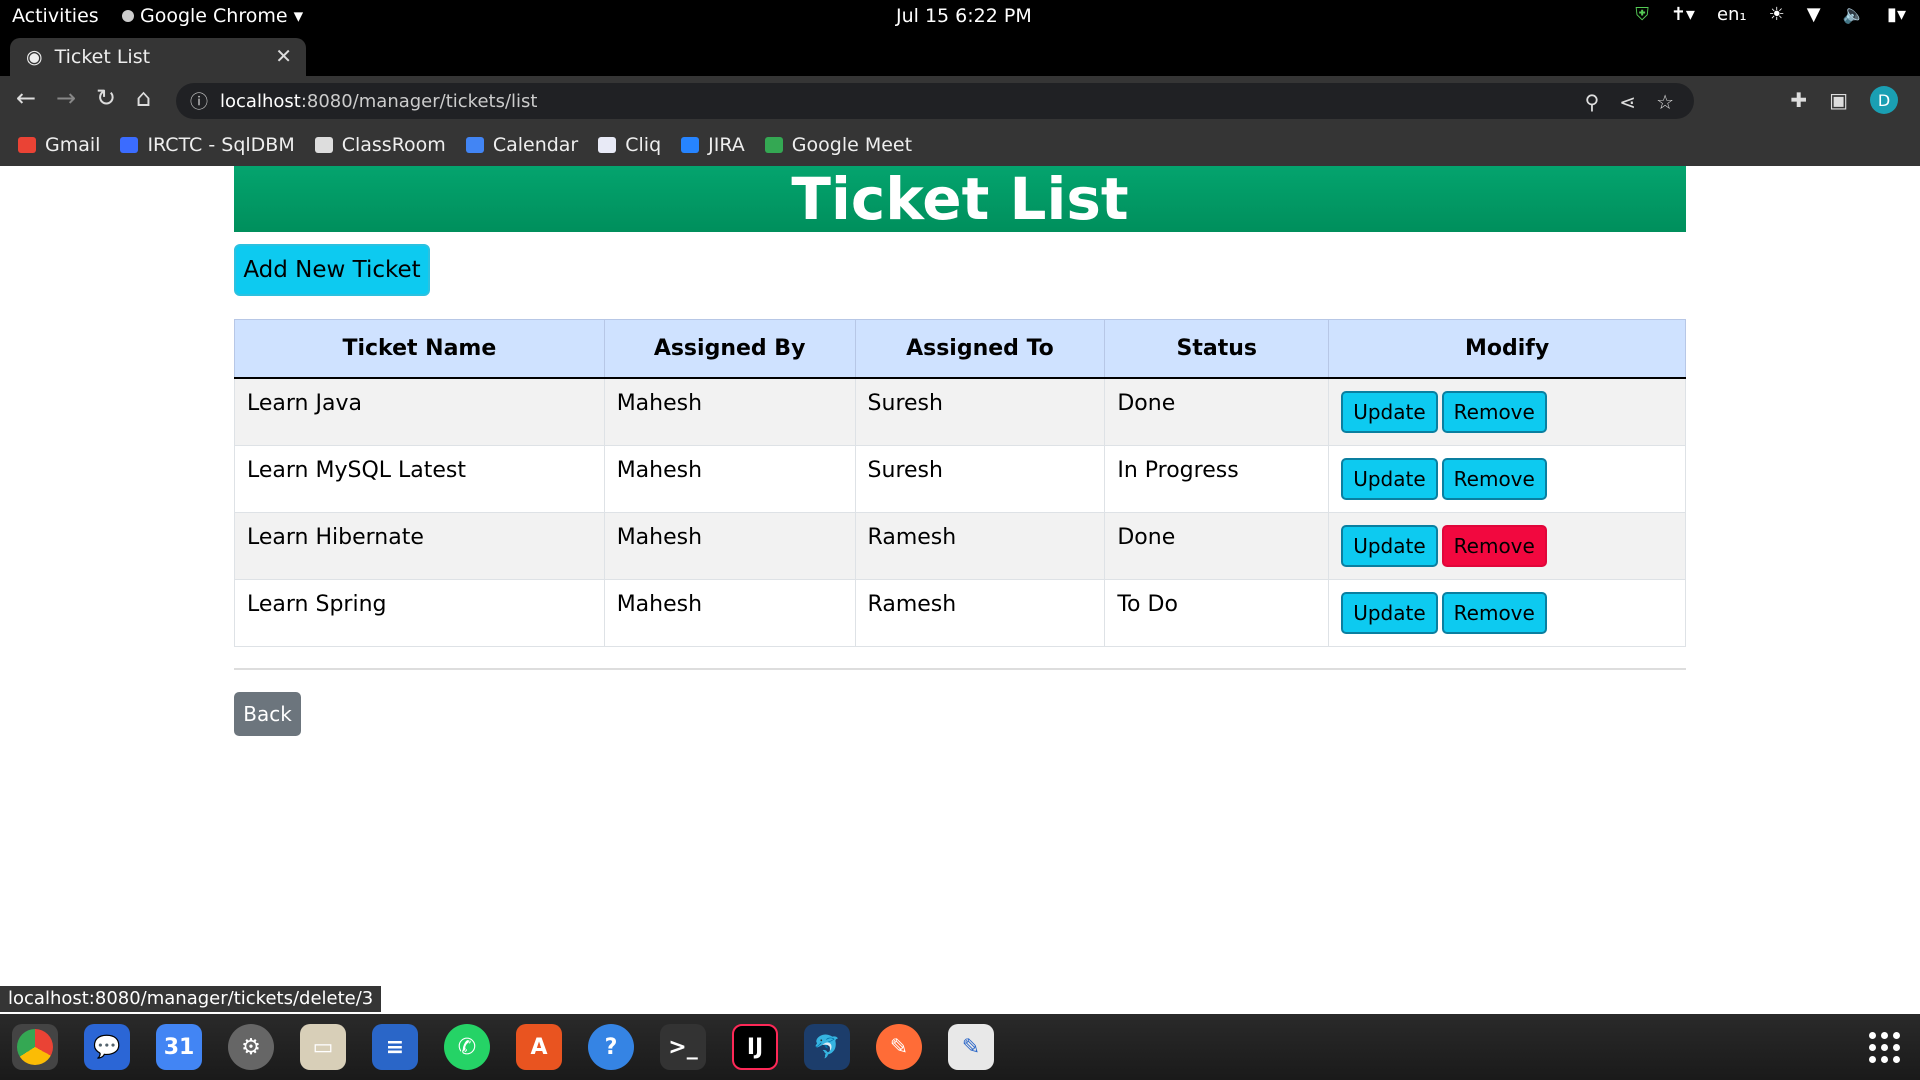 The width and height of the screenshot is (1920, 1080). Describe the element at coordinates (607, 145) in the screenshot. I see `chat-icon` at that location.